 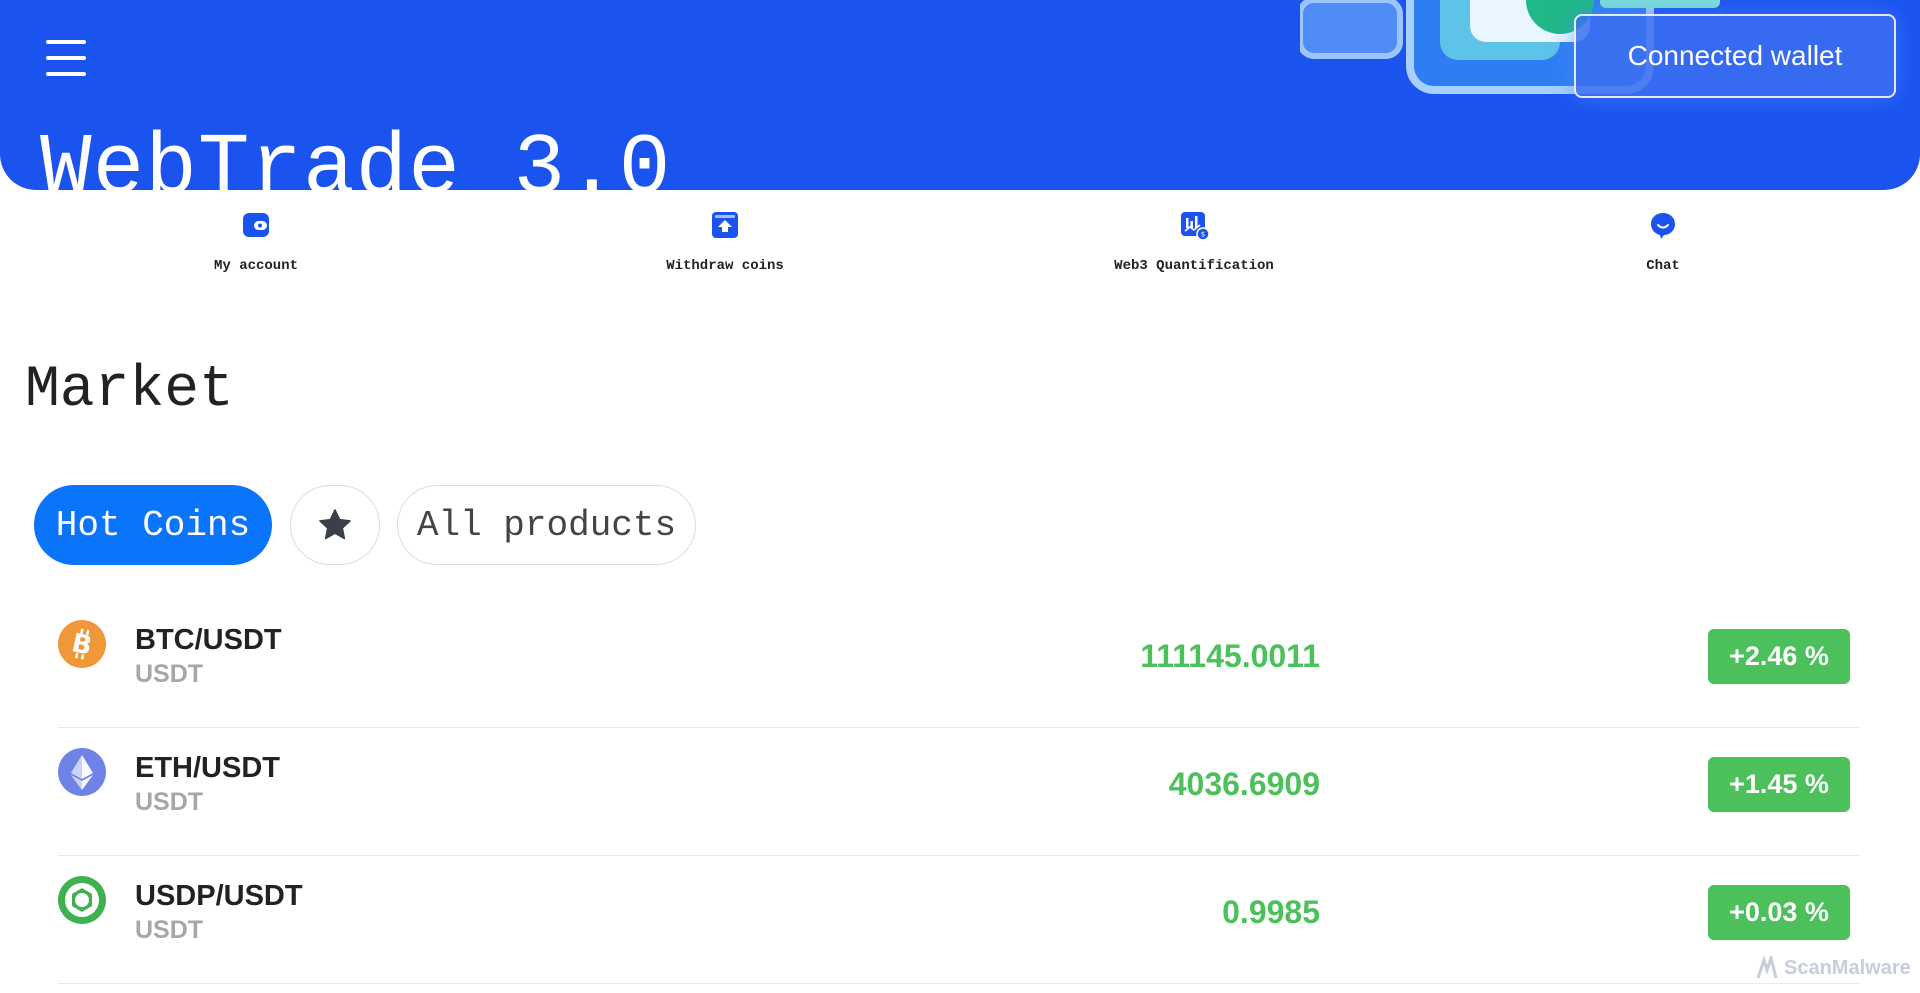 I want to click on tab-favorites, so click(x=335, y=525).